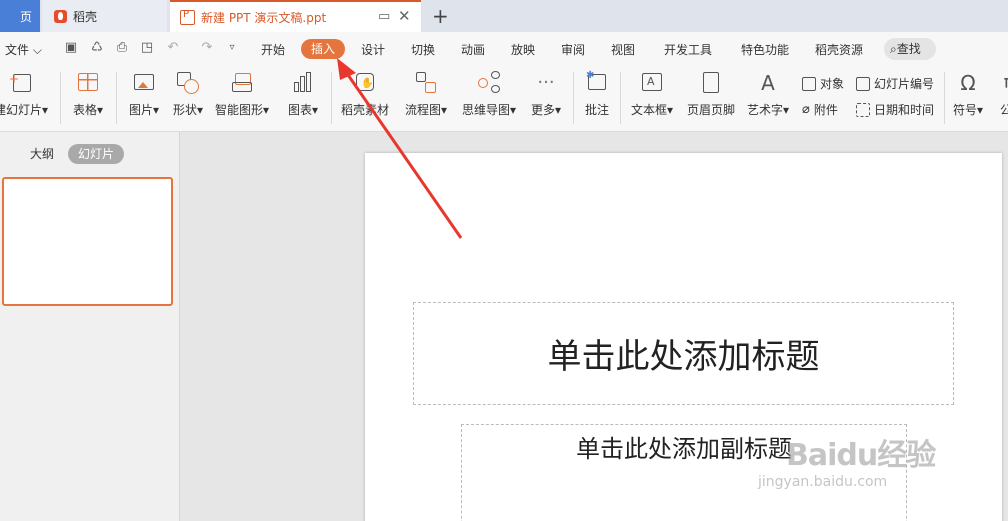 The width and height of the screenshot is (1008, 521). Describe the element at coordinates (173, 48) in the screenshot. I see `undo-icon: ↶` at that location.